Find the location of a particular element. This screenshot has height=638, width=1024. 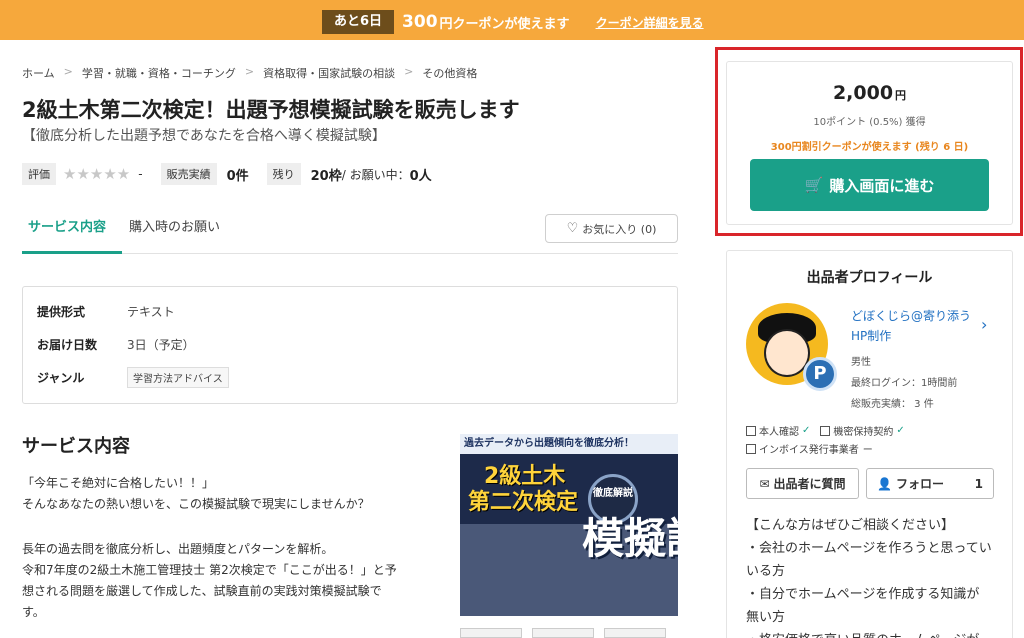

rating-value: - is located at coordinates (140, 174).